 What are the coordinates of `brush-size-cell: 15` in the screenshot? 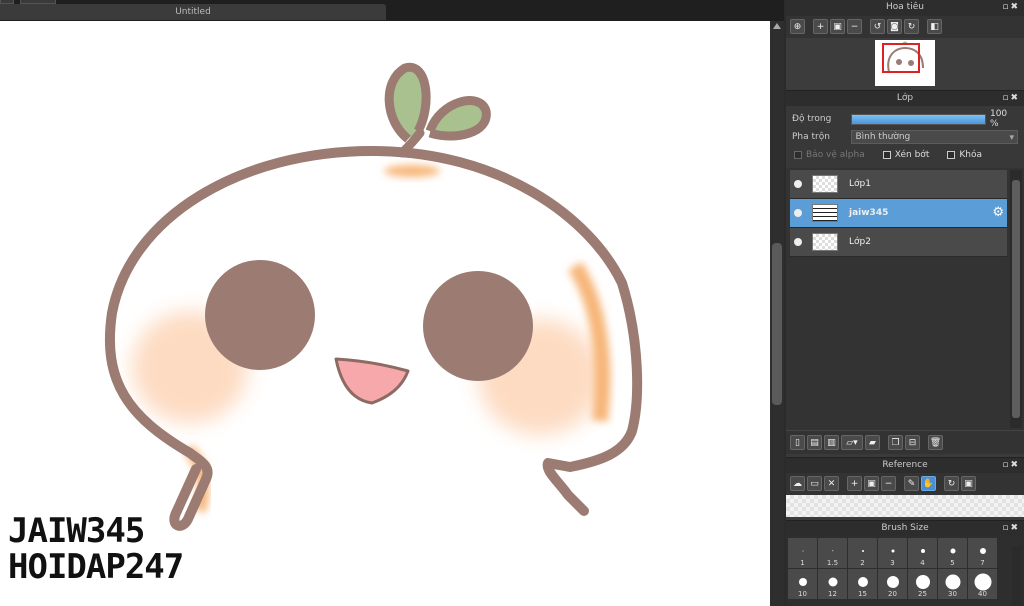 It's located at (862, 584).